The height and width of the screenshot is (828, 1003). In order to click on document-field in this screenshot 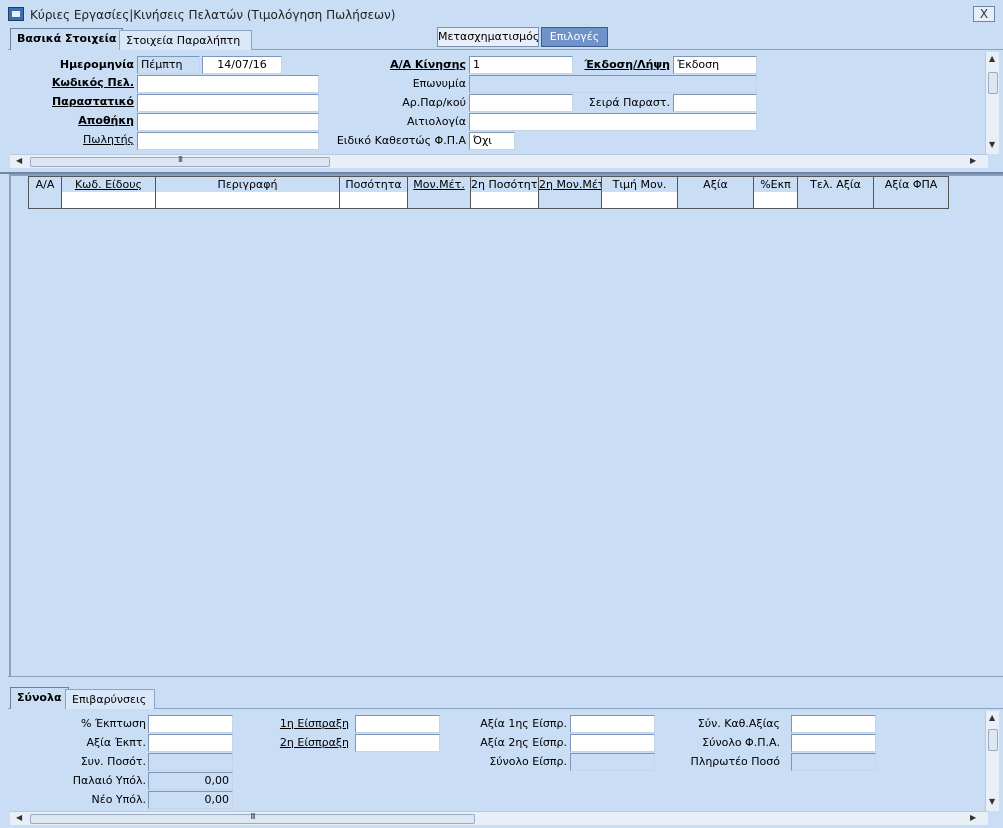, I will do `click(228, 103)`.